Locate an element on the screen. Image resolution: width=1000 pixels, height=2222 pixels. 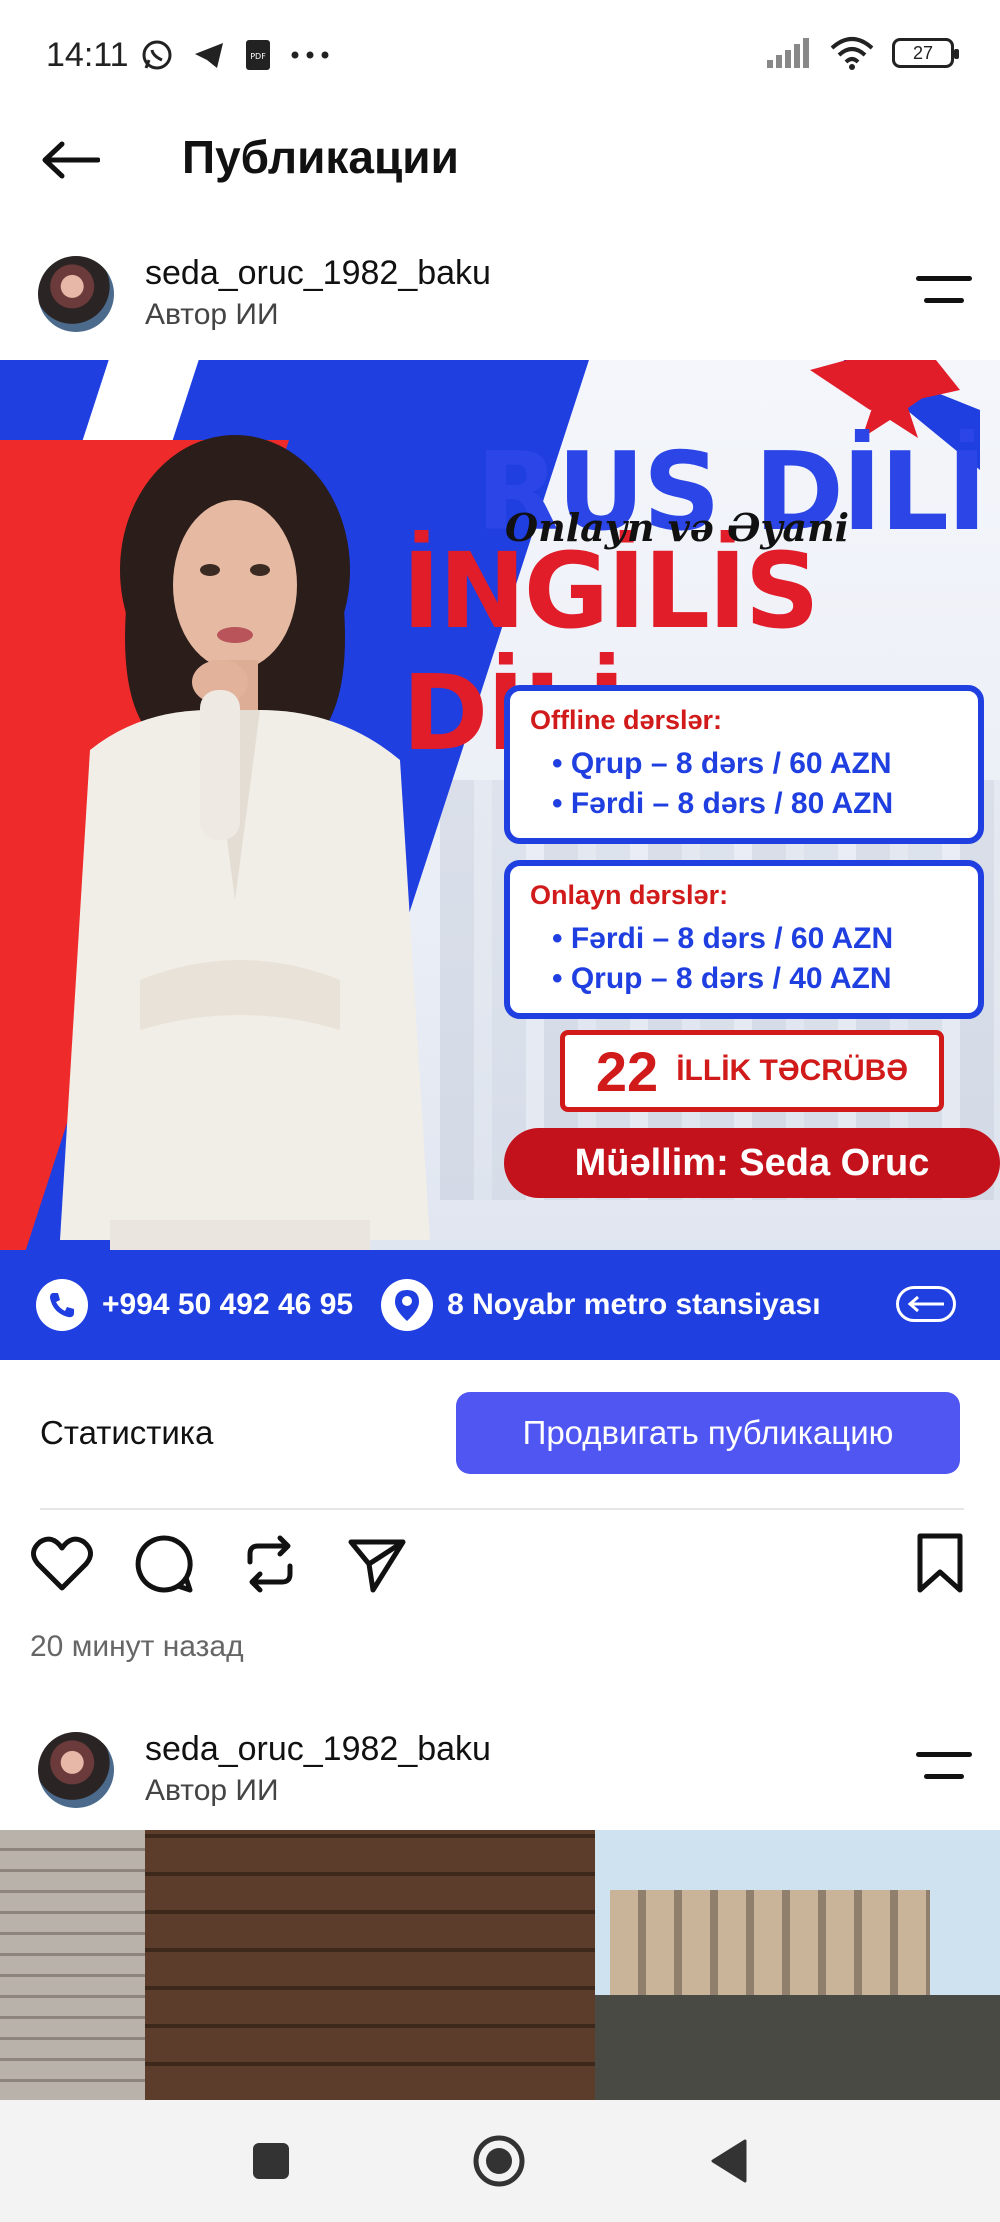
square-icon is located at coordinates (271, 2161).